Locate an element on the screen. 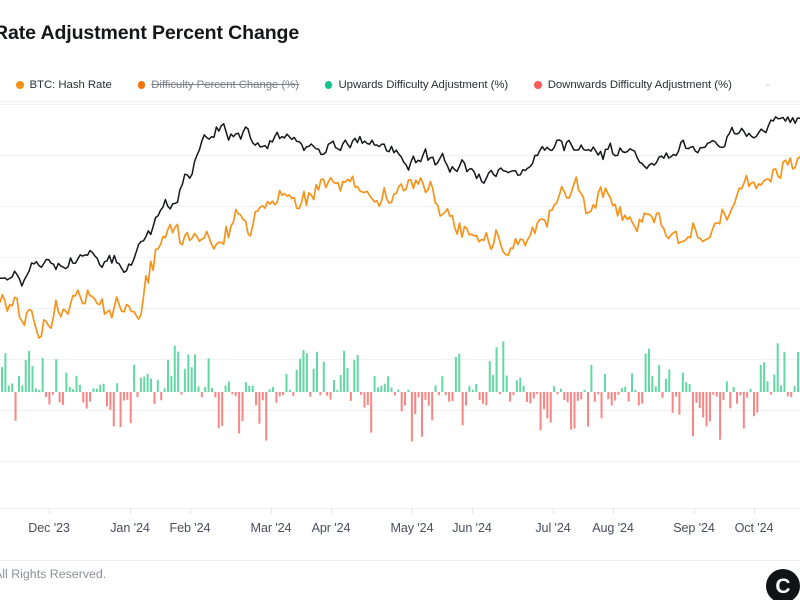  x-axis-line is located at coordinates (400, 508).